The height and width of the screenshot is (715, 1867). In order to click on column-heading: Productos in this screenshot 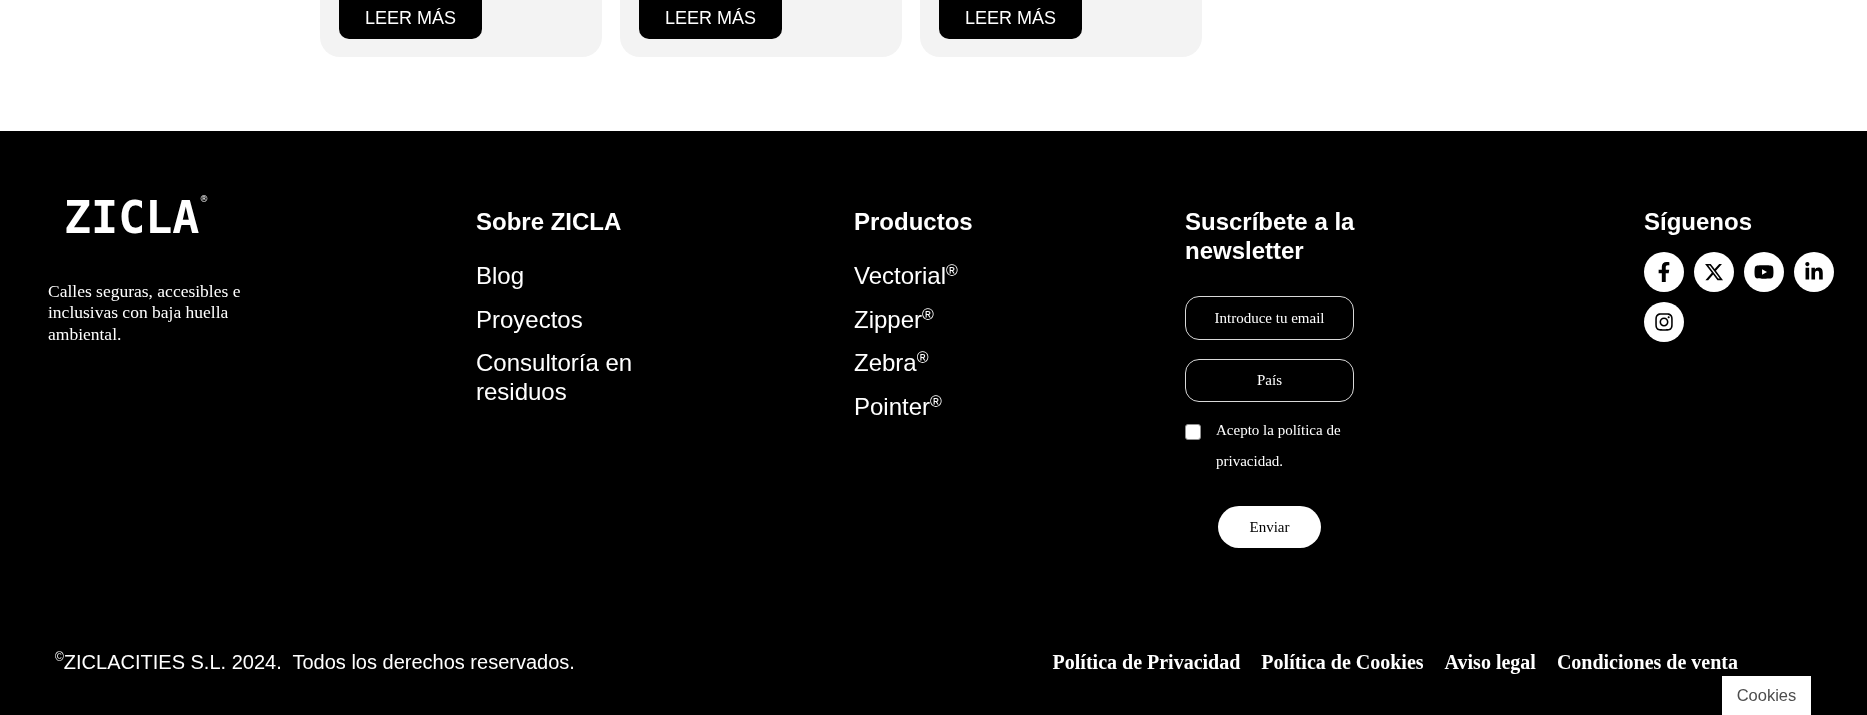, I will do `click(913, 221)`.